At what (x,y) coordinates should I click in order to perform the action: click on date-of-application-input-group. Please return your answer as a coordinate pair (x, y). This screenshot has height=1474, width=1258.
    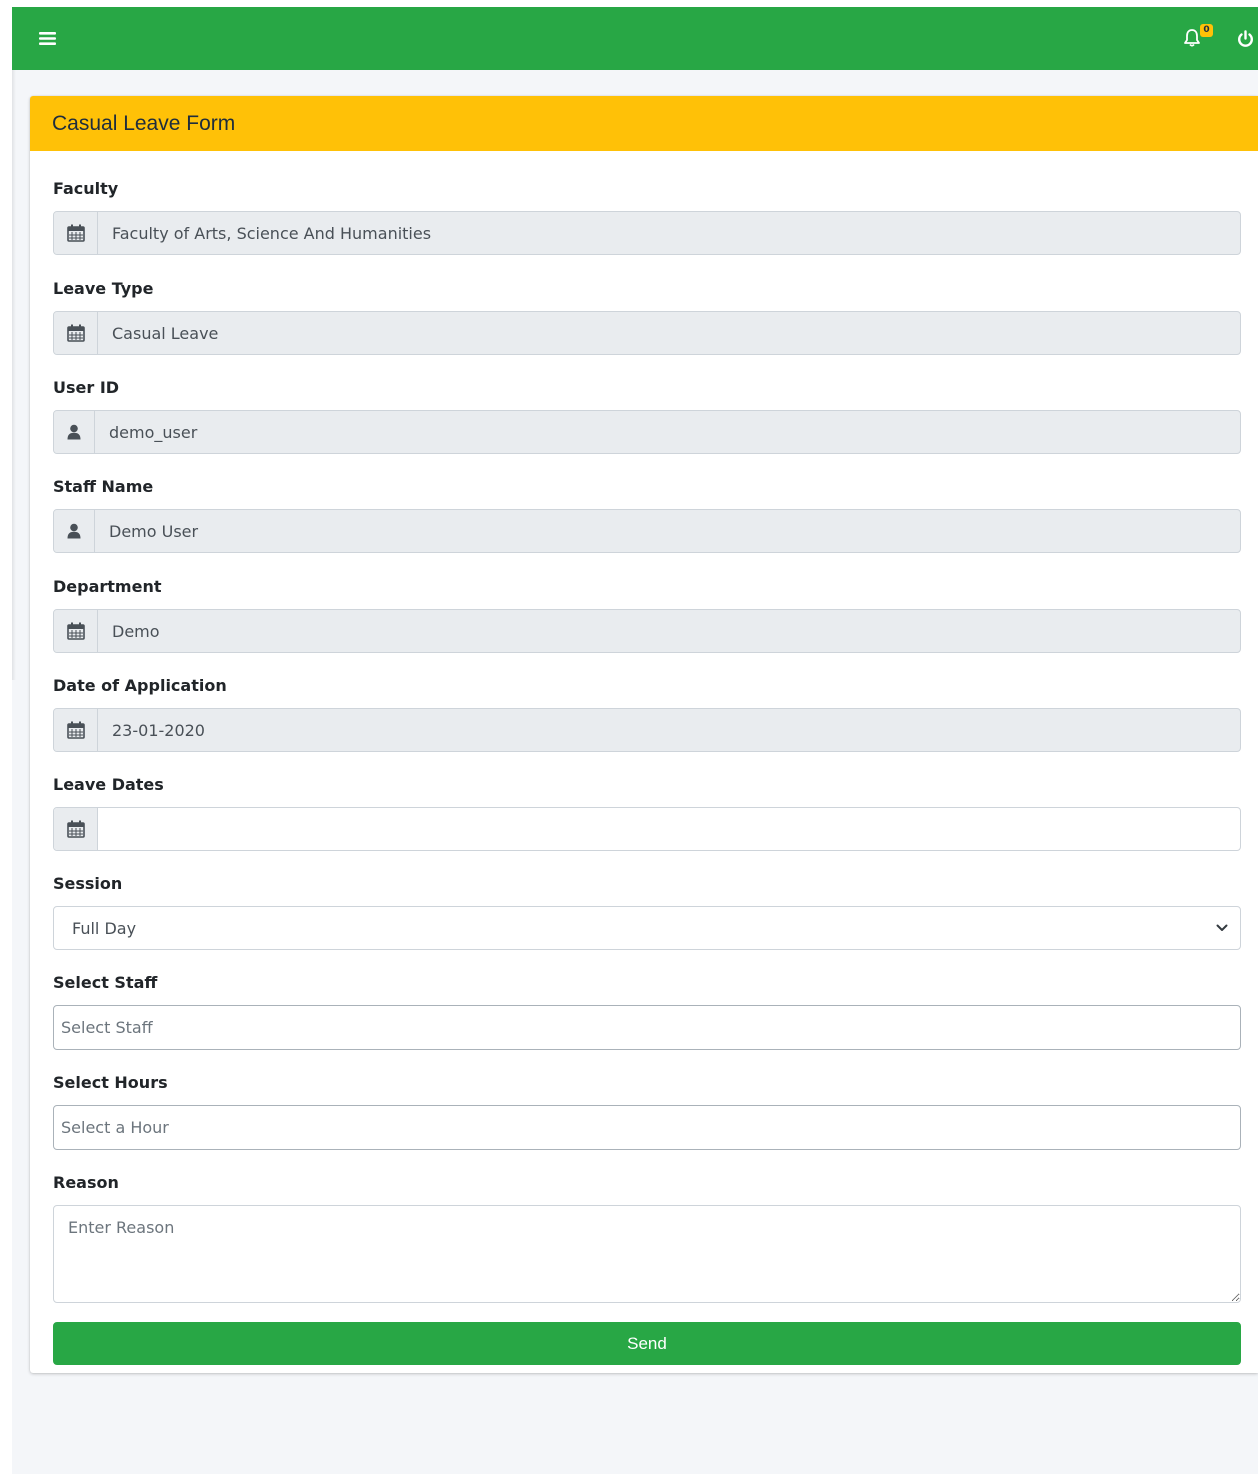
    Looking at the image, I should click on (647, 730).